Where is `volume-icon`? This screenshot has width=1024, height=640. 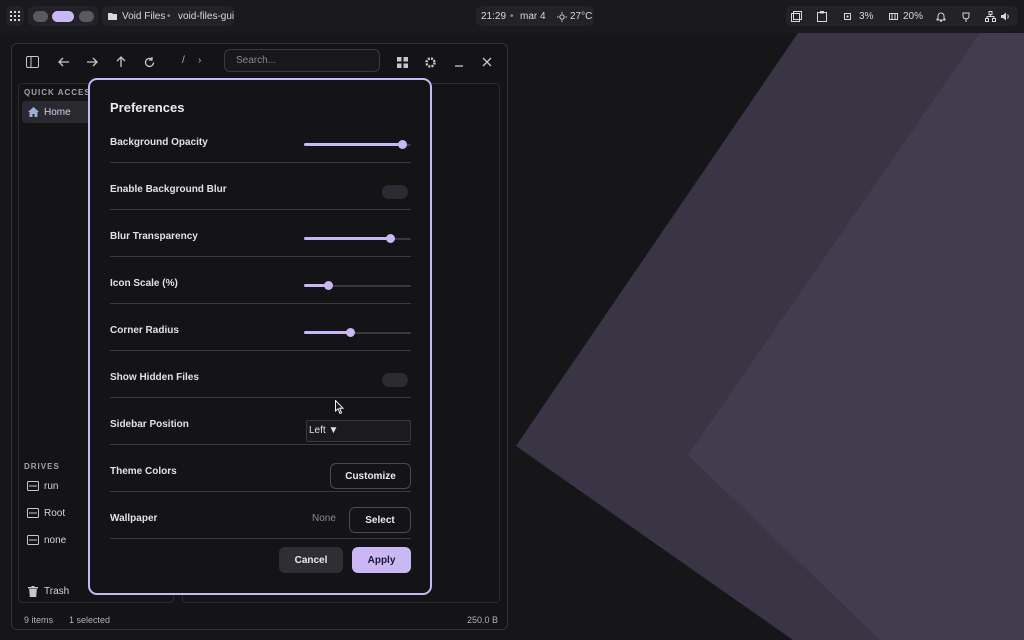 volume-icon is located at coordinates (1005, 16).